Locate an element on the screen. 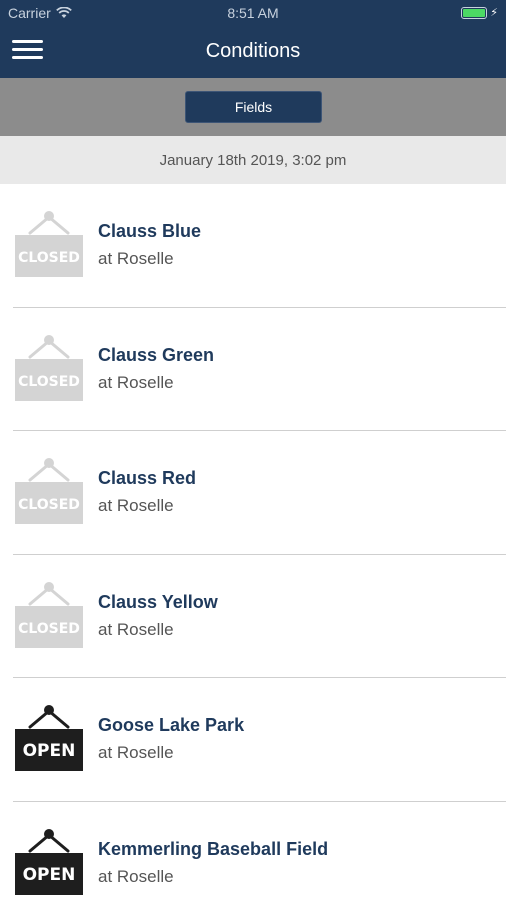 The width and height of the screenshot is (506, 900). page-title: Conditions is located at coordinates (253, 51).